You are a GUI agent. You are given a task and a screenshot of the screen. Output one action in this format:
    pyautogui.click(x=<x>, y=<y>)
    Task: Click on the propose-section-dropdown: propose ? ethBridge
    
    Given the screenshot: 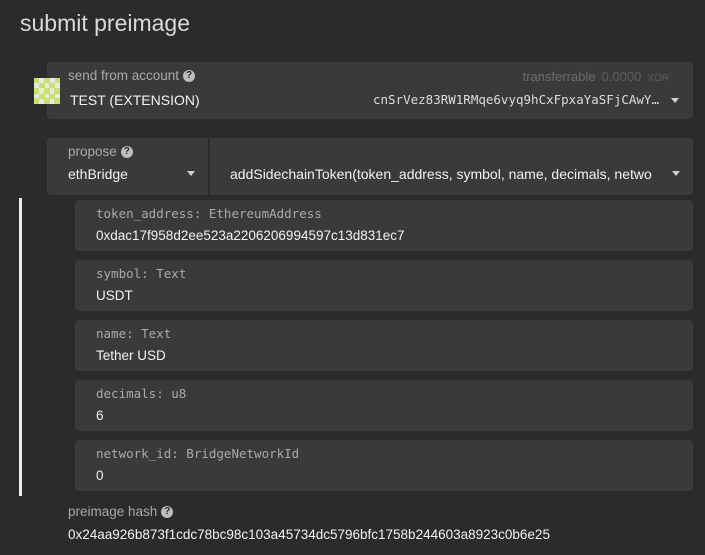 What is the action you would take?
    pyautogui.click(x=127, y=166)
    